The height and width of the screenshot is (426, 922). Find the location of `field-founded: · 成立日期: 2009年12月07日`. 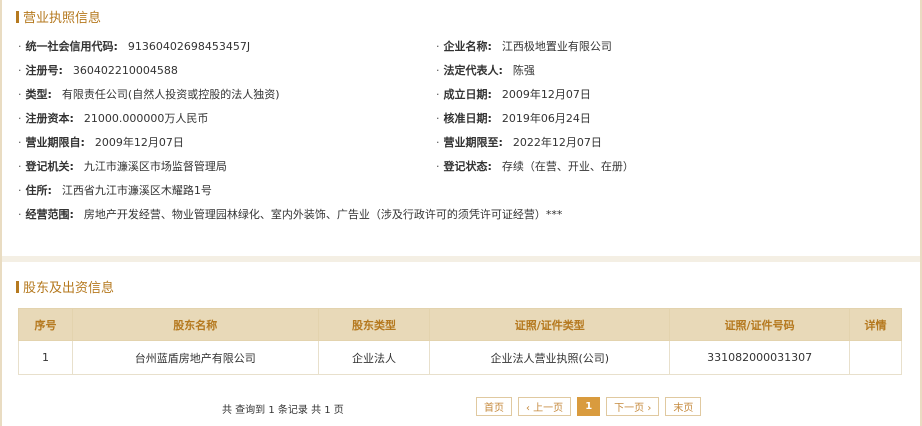

field-founded: · 成立日期: 2009年12月07日 is located at coordinates (513, 94).